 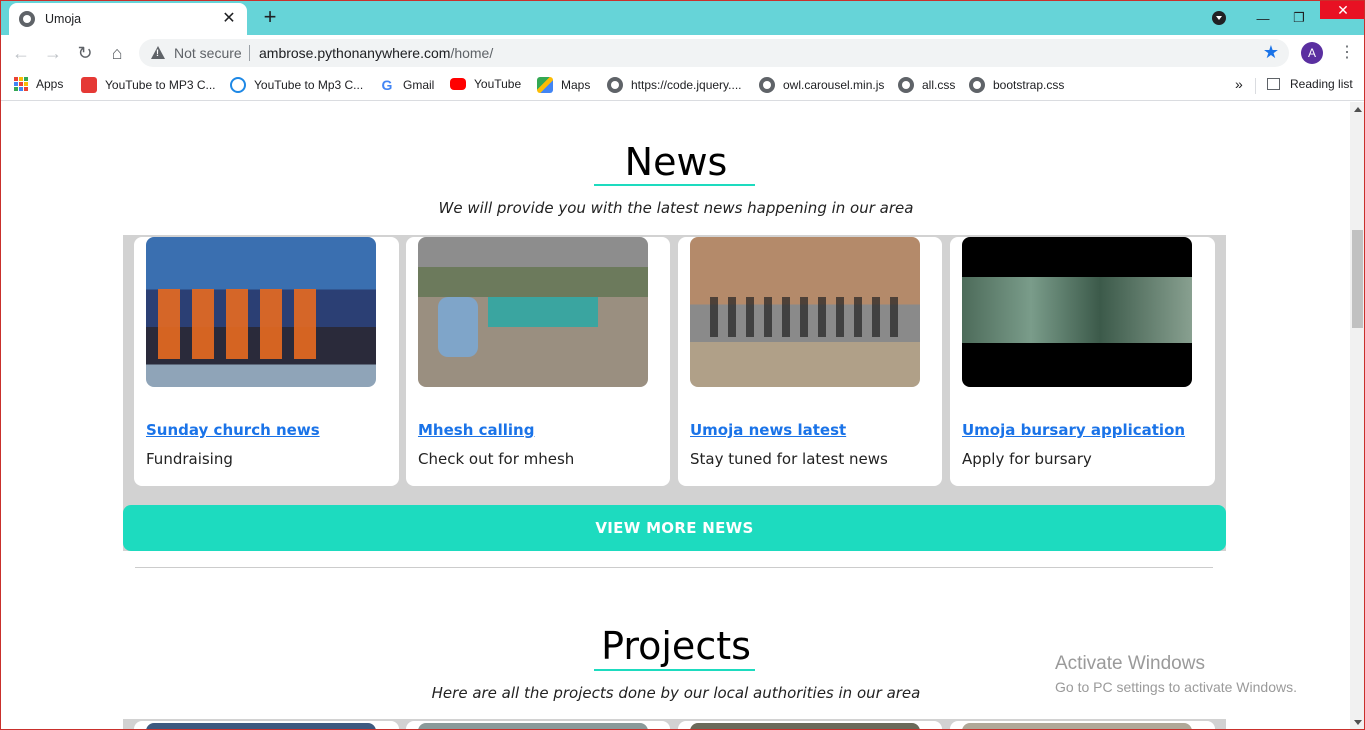 What do you see at coordinates (189, 459) in the screenshot?
I see `news-desc: Fundraising` at bounding box center [189, 459].